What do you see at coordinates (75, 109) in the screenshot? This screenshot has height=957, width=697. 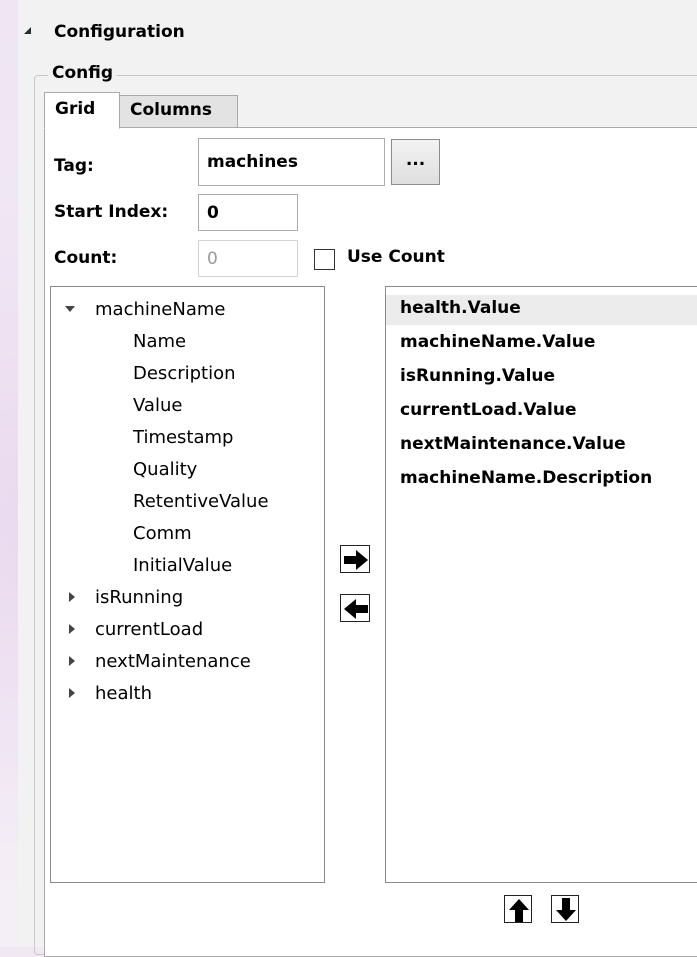 I see `tab-grid-label: Grid` at bounding box center [75, 109].